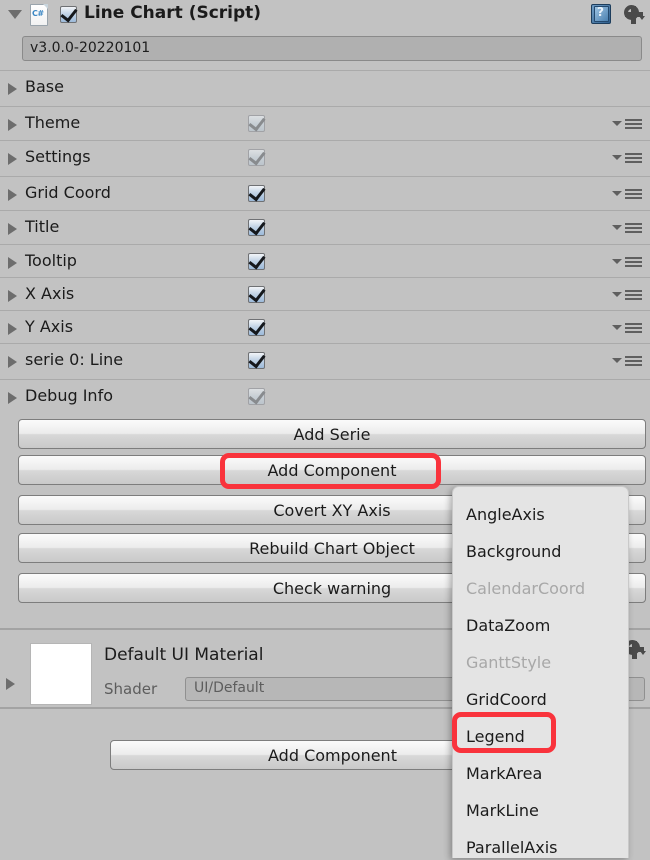 The image size is (650, 860). What do you see at coordinates (42, 226) in the screenshot?
I see `foldout-label: Title` at bounding box center [42, 226].